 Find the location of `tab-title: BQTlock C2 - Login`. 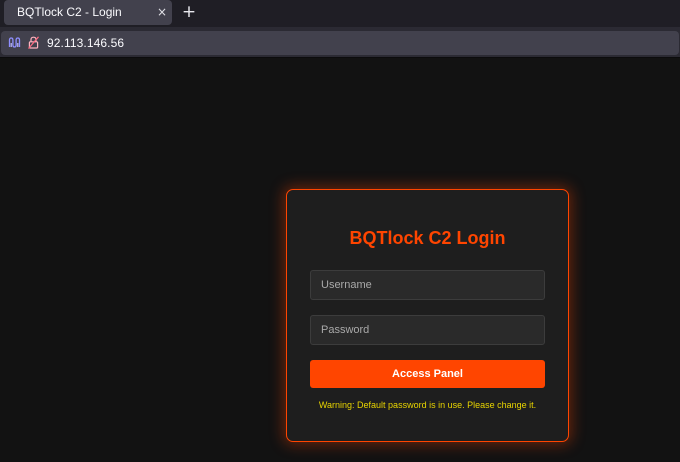

tab-title: BQTlock C2 - Login is located at coordinates (69, 12).